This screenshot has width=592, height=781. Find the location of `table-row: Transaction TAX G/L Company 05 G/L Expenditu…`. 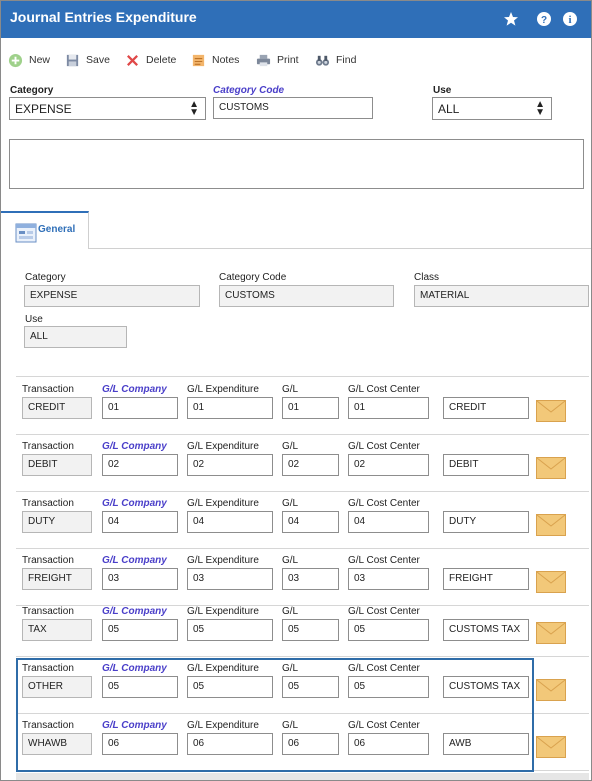

table-row: Transaction TAX G/L Company 05 G/L Expenditu… is located at coordinates (302, 628).